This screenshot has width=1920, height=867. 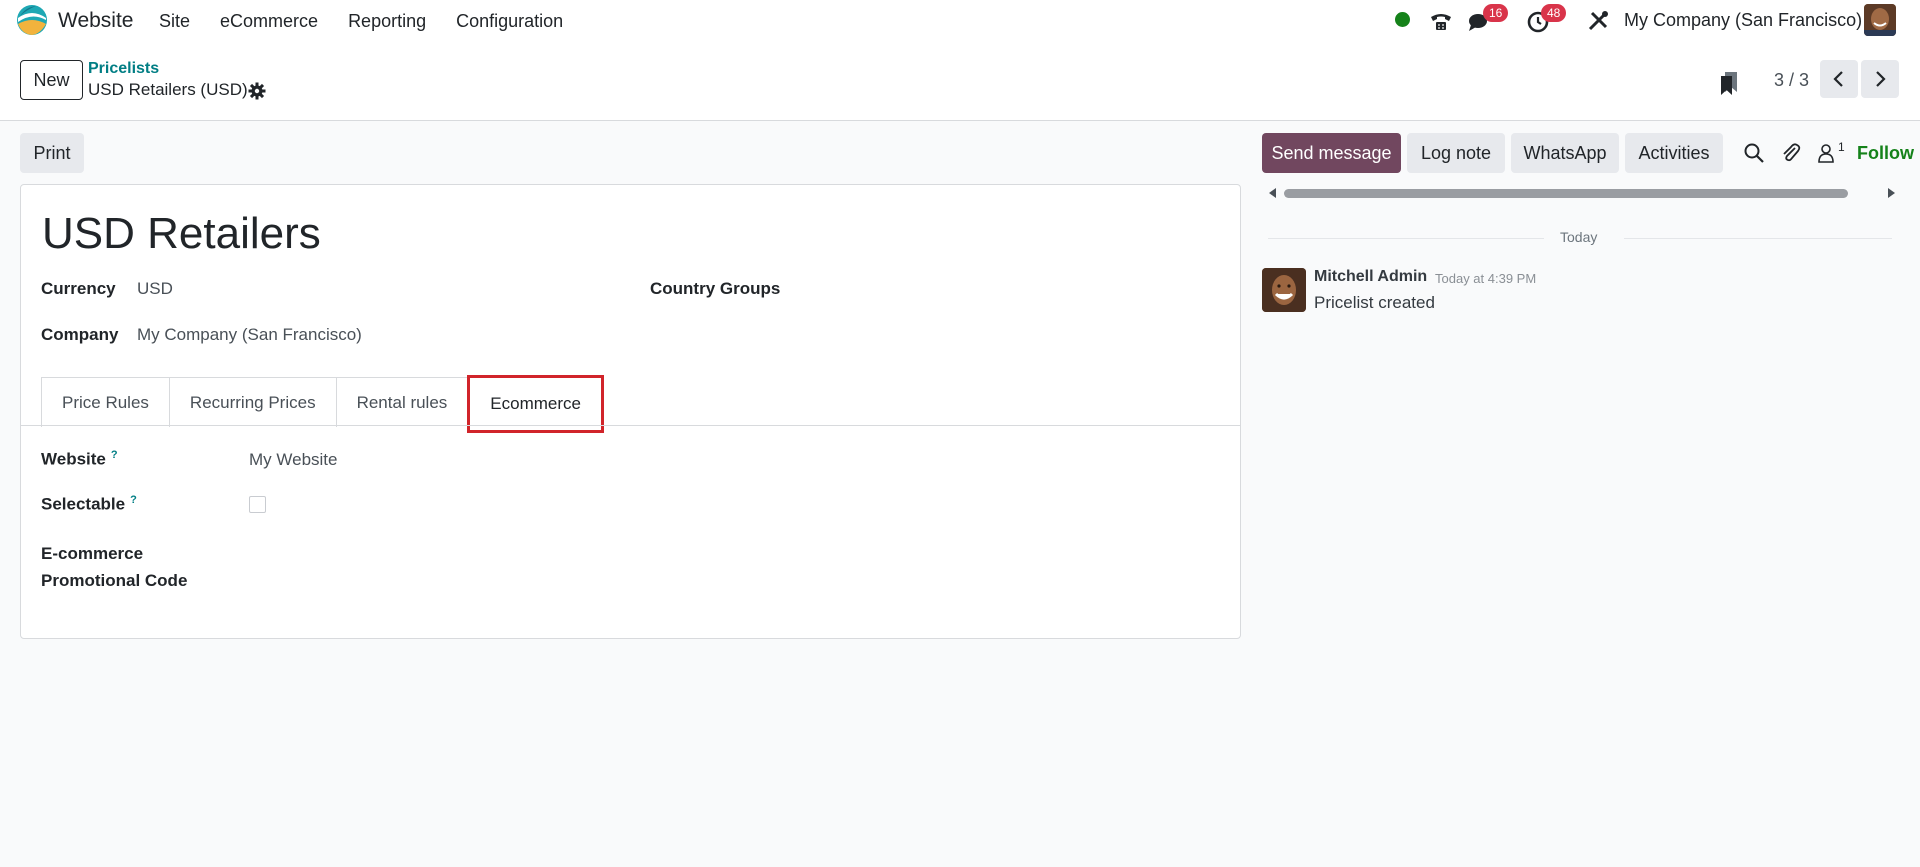 What do you see at coordinates (78, 288) in the screenshot?
I see `currency-label: Currency` at bounding box center [78, 288].